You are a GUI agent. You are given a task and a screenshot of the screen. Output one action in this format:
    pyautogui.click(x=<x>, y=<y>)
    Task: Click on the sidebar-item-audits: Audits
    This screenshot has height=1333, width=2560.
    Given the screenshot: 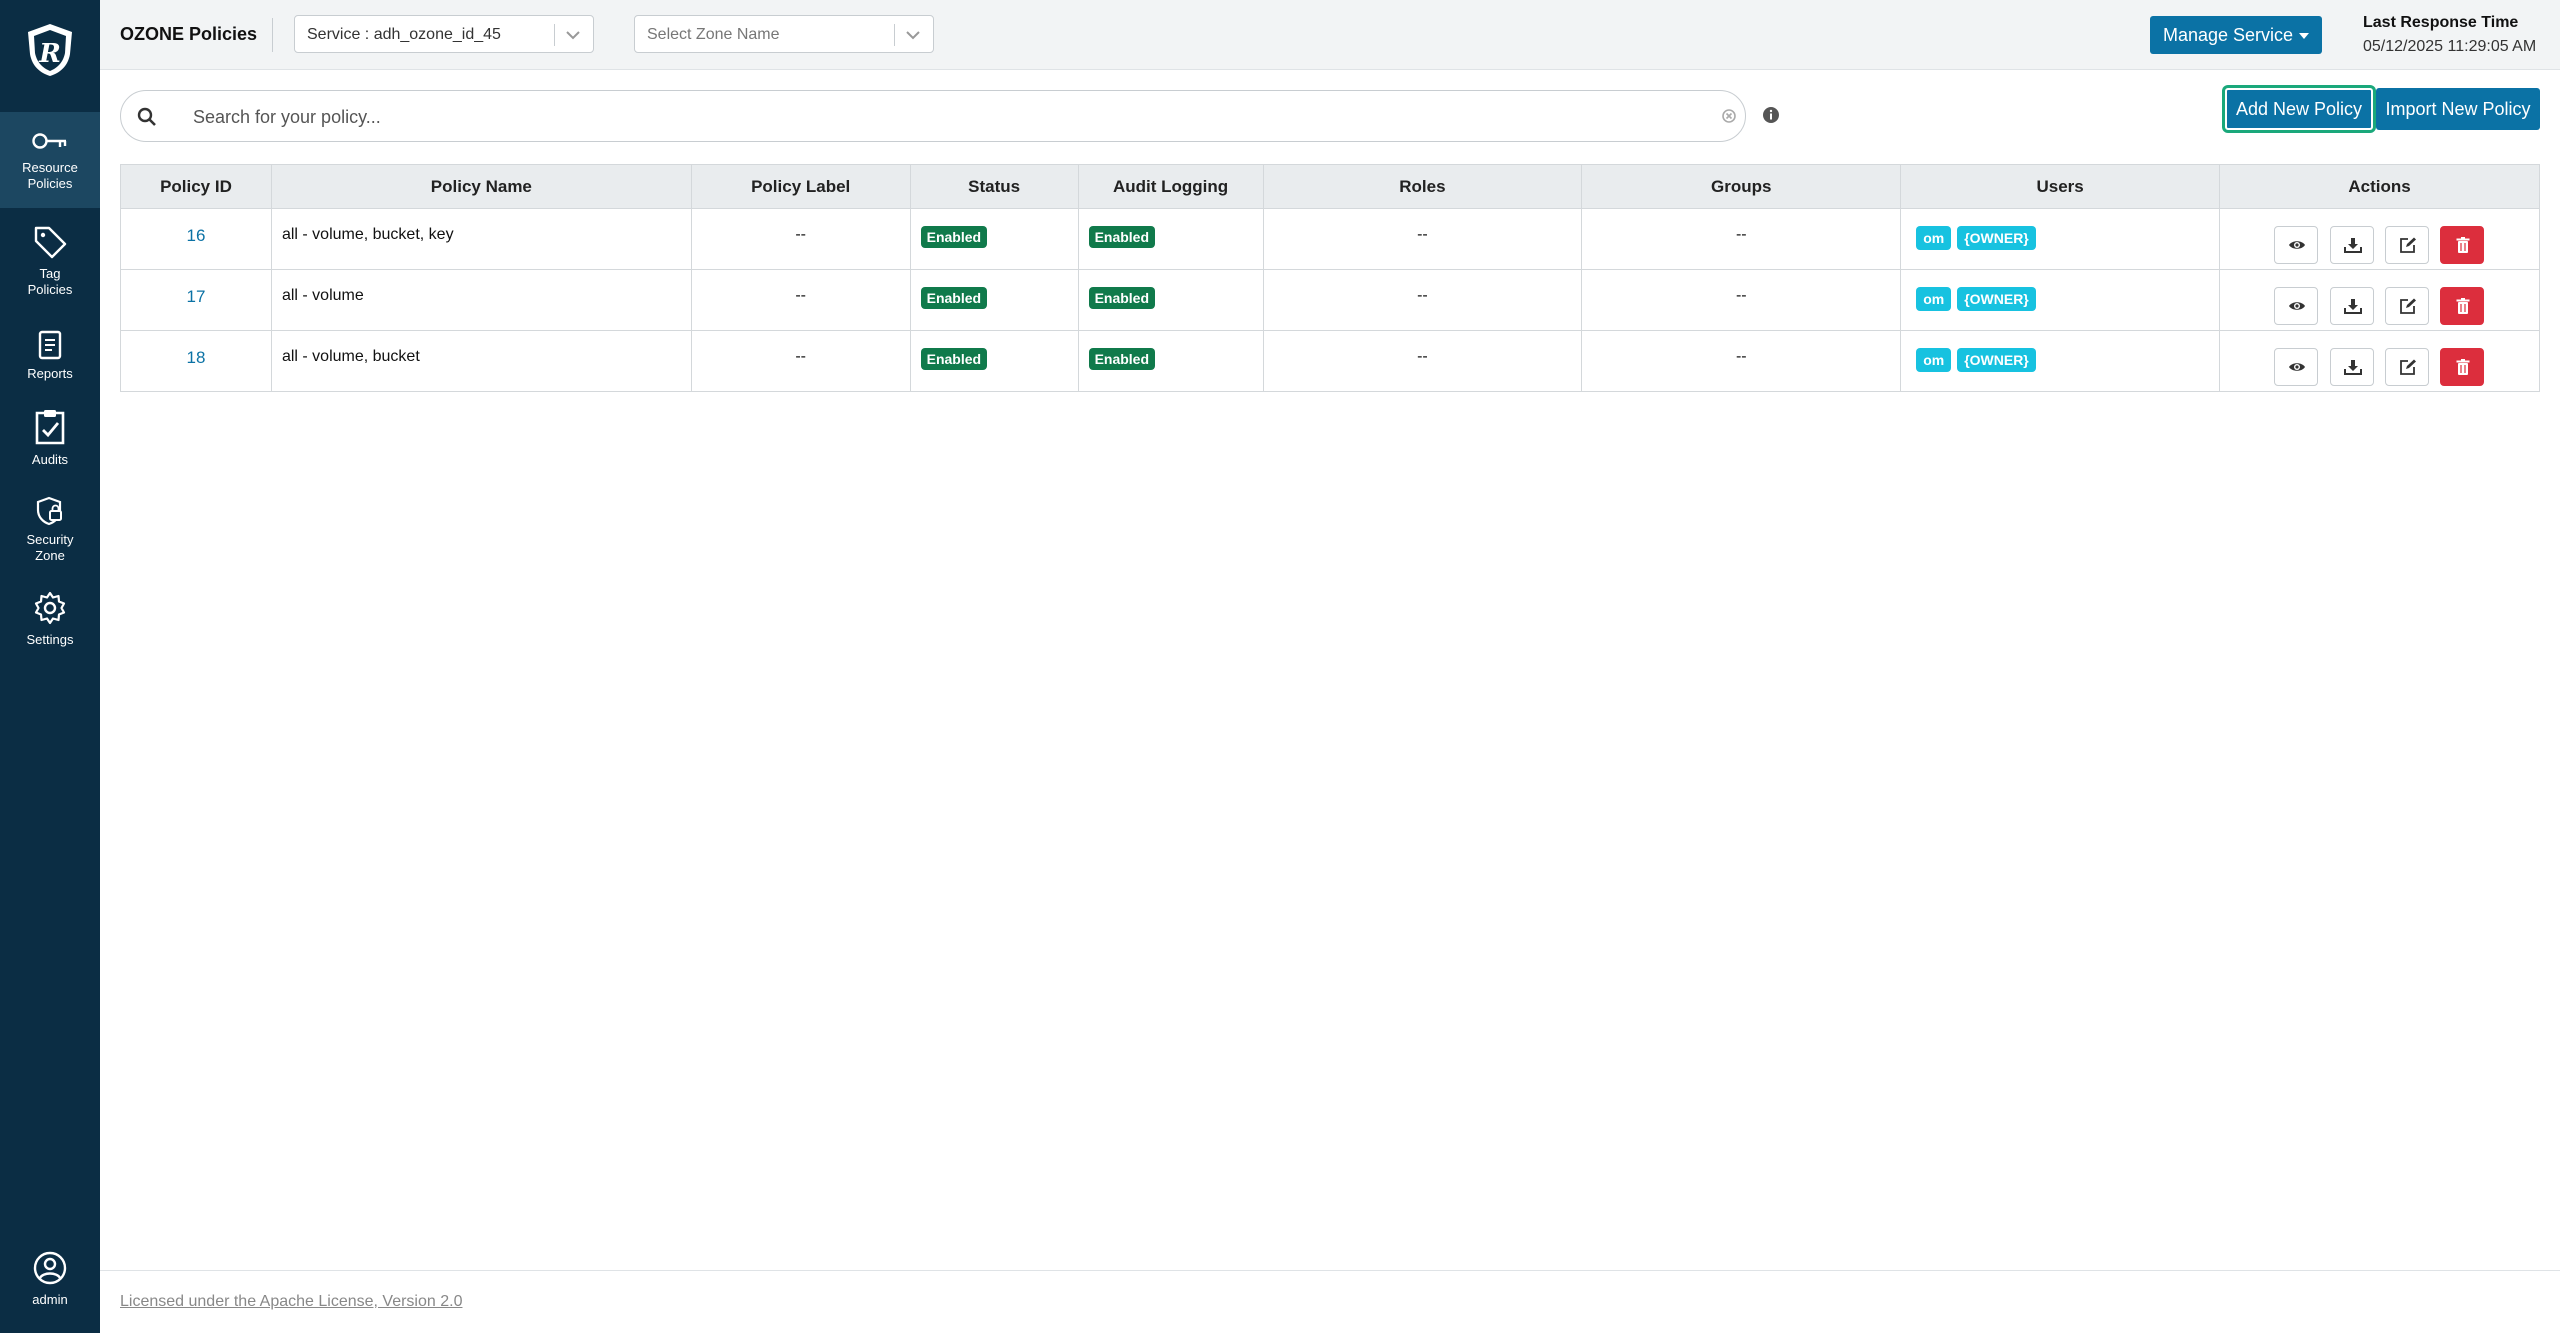 What is the action you would take?
    pyautogui.click(x=50, y=441)
    